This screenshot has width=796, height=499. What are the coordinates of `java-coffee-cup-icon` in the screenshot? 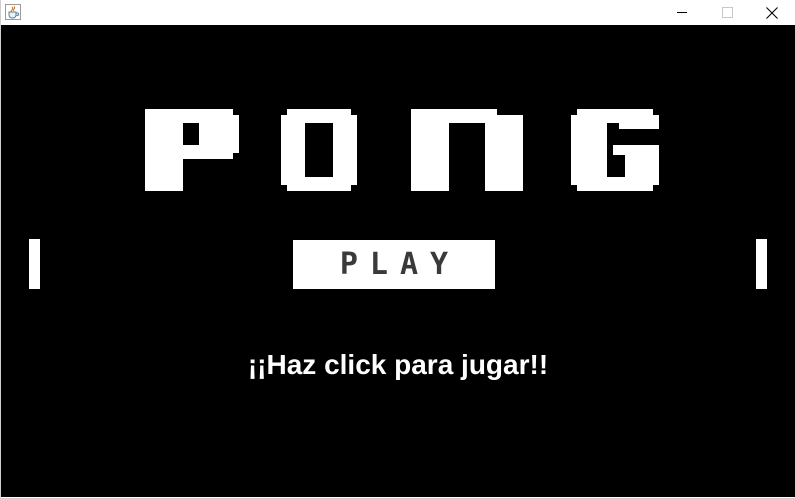 It's located at (13, 12).